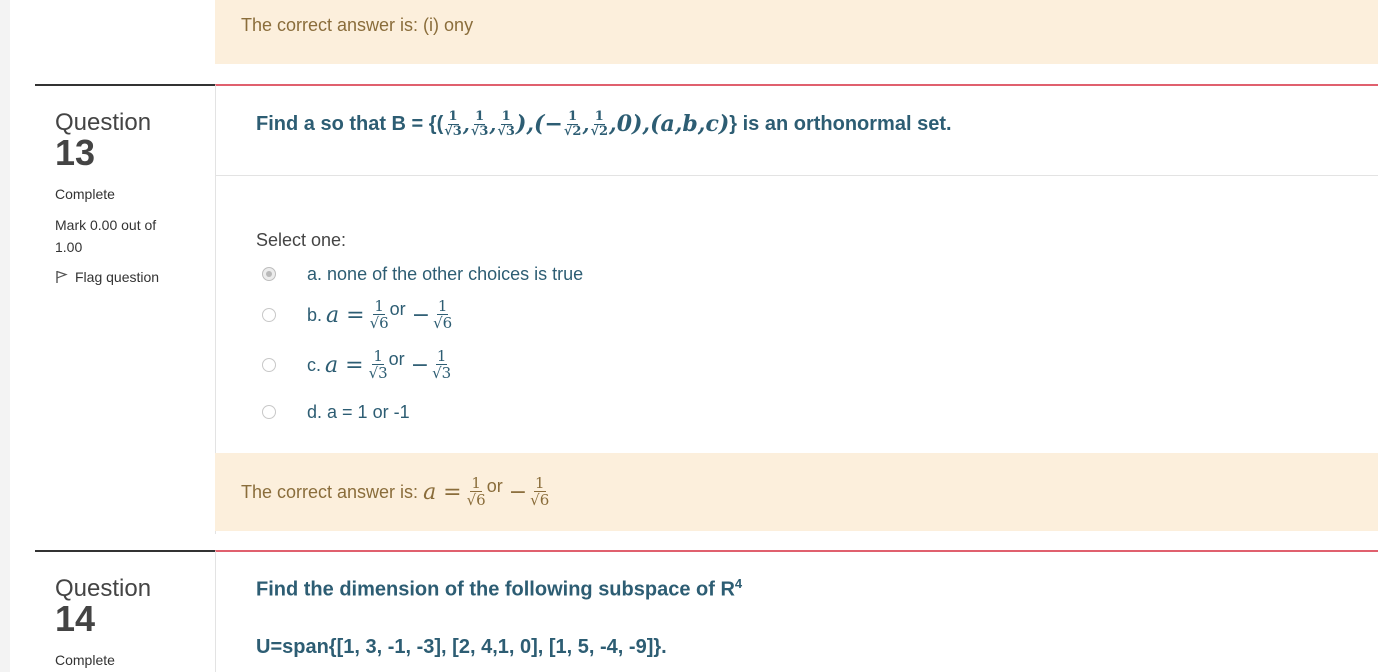 This screenshot has height=672, width=1395. Describe the element at coordinates (75, 152) in the screenshot. I see `question-number: 13` at that location.